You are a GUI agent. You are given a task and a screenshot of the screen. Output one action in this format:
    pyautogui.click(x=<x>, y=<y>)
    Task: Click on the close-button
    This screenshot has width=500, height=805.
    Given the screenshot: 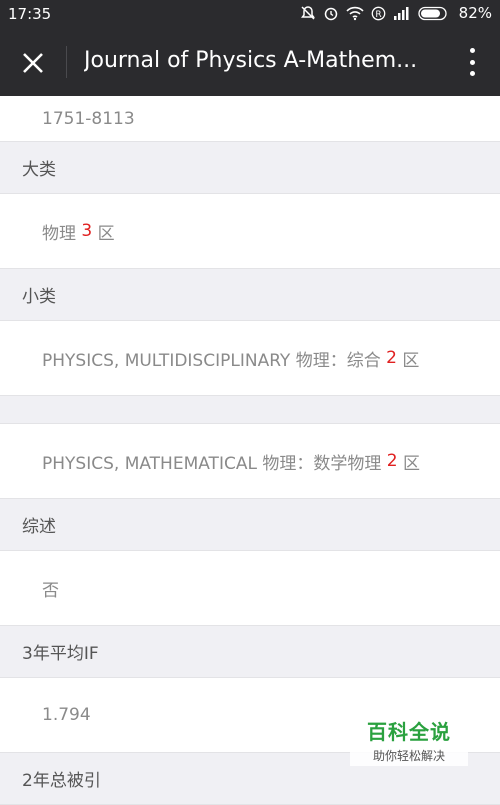 What is the action you would take?
    pyautogui.click(x=33, y=63)
    